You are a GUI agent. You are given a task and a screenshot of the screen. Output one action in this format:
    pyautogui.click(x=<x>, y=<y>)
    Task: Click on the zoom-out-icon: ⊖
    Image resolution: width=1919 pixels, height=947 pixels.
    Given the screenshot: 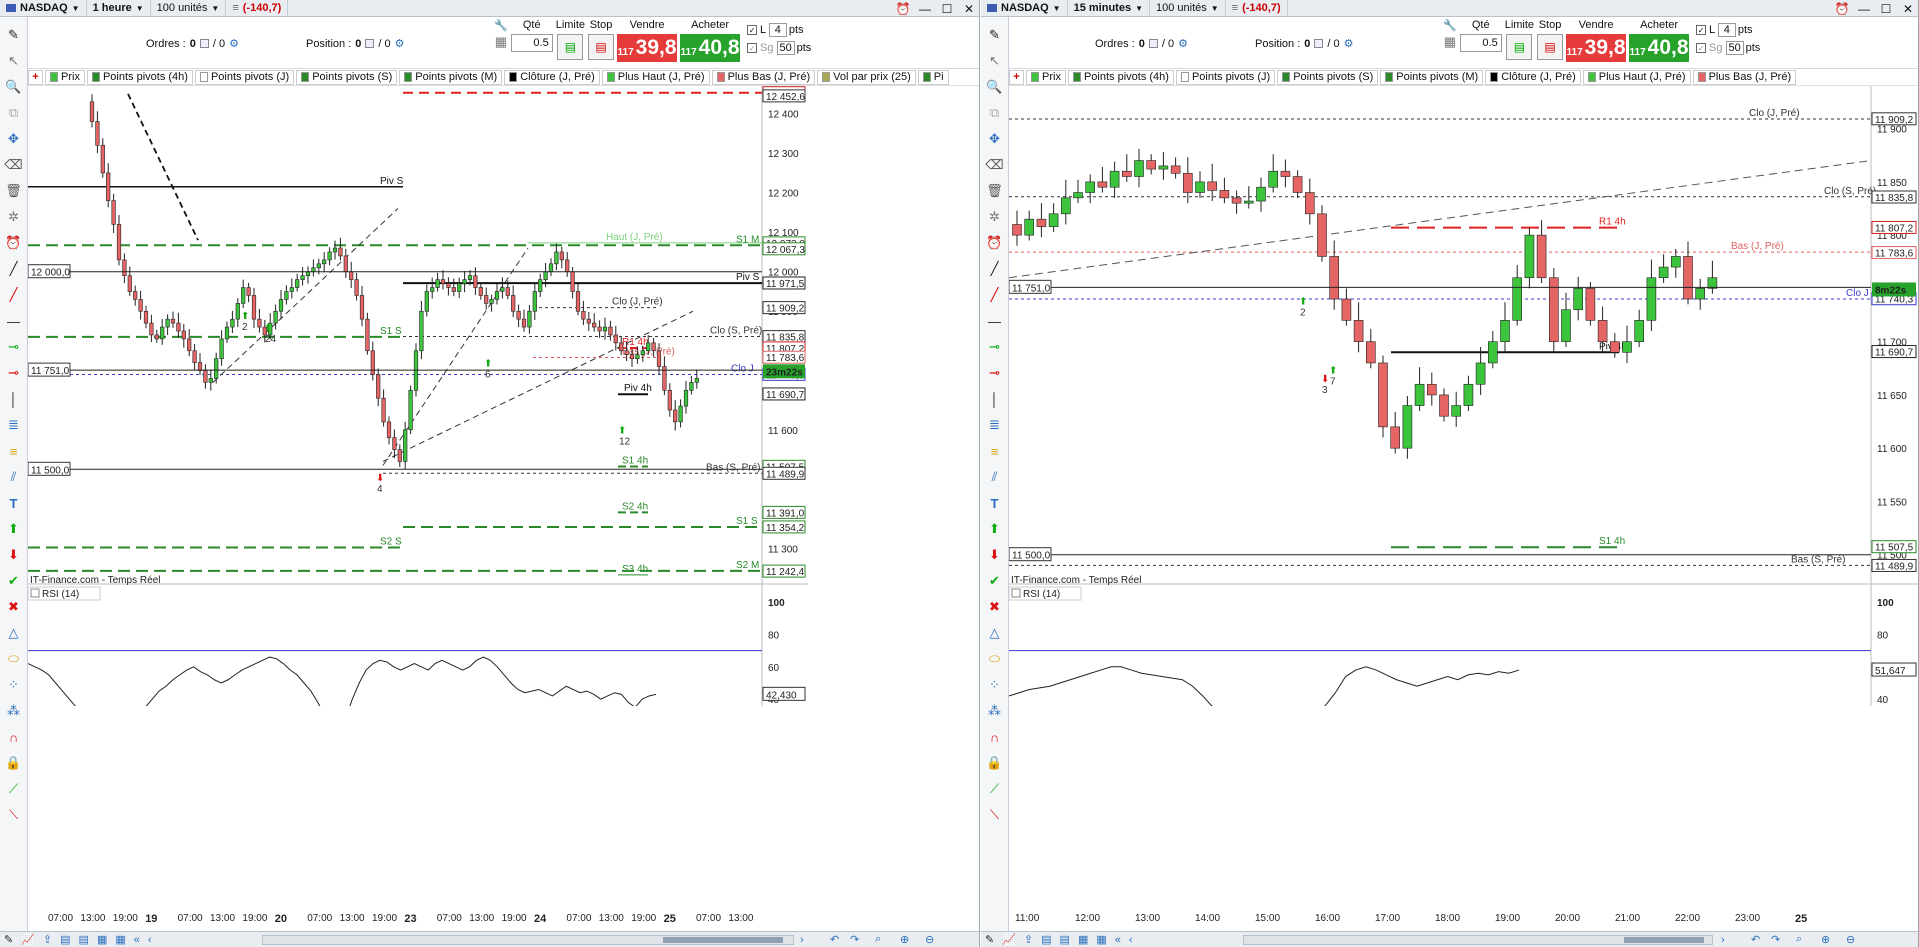 What is the action you would take?
    pyautogui.click(x=1850, y=939)
    